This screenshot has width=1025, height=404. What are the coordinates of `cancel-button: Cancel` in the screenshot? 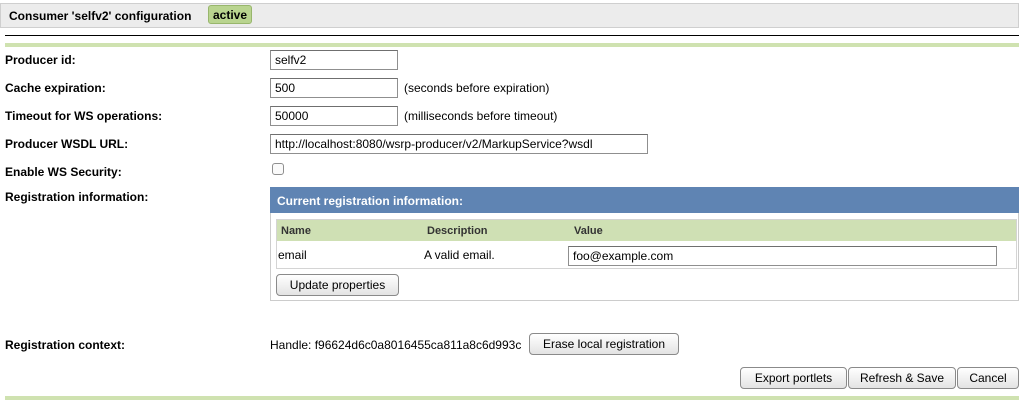 It's located at (988, 378).